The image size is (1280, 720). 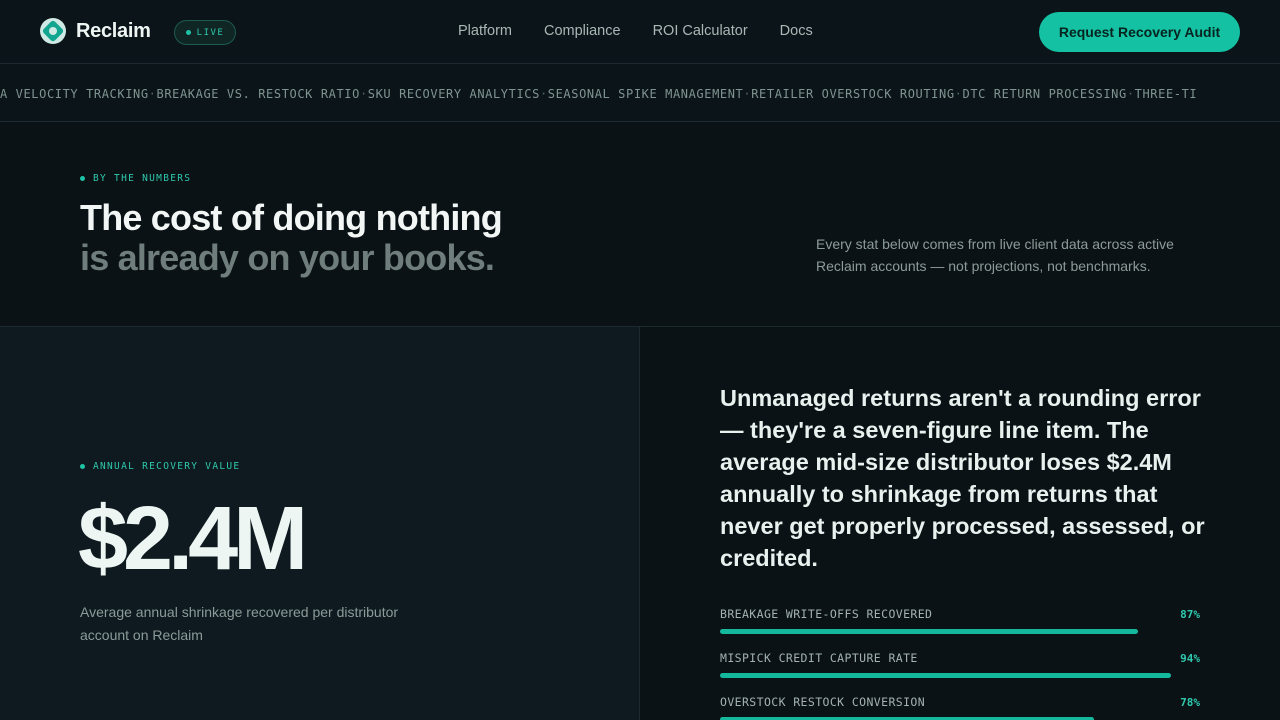 I want to click on metric-label: BREAKAGE WRITE-OFFS RECOVERED, so click(x=826, y=614).